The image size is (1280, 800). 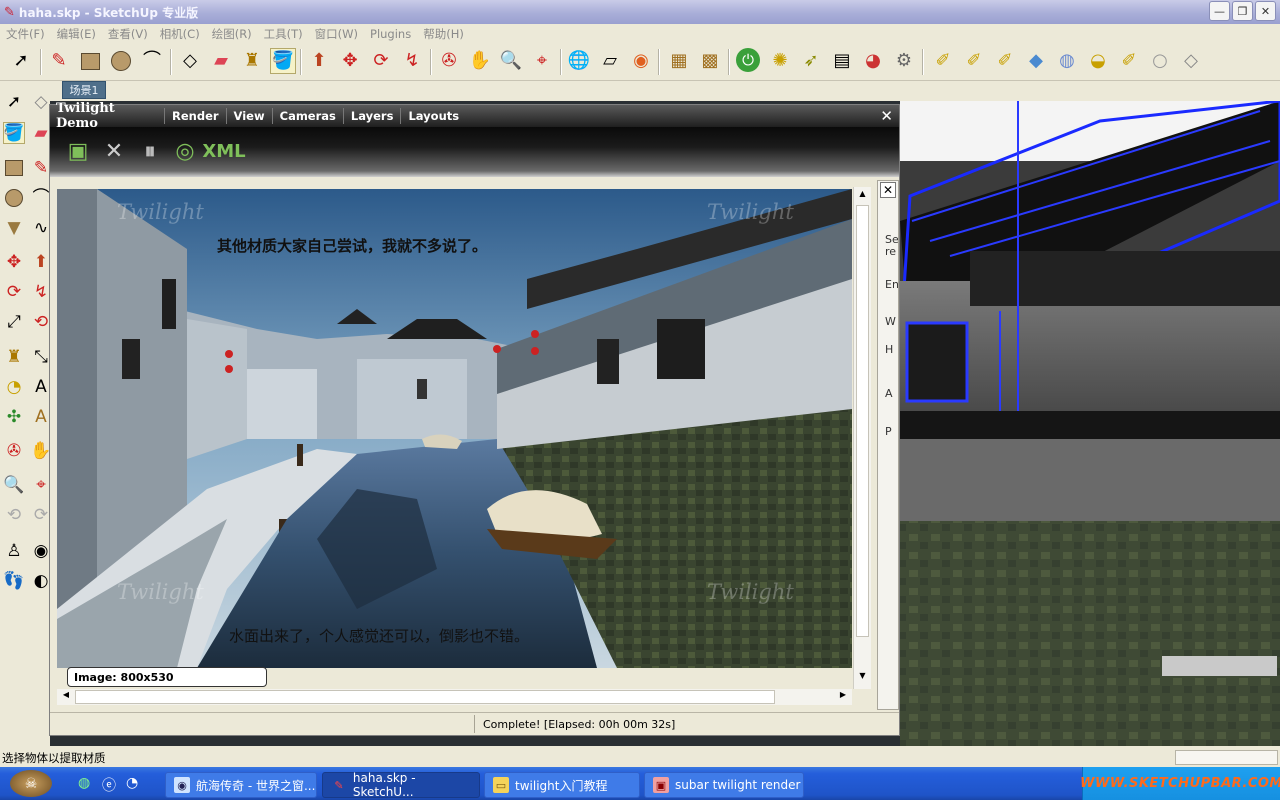 I want to click on protractor-icon: ◔, so click(x=14, y=387).